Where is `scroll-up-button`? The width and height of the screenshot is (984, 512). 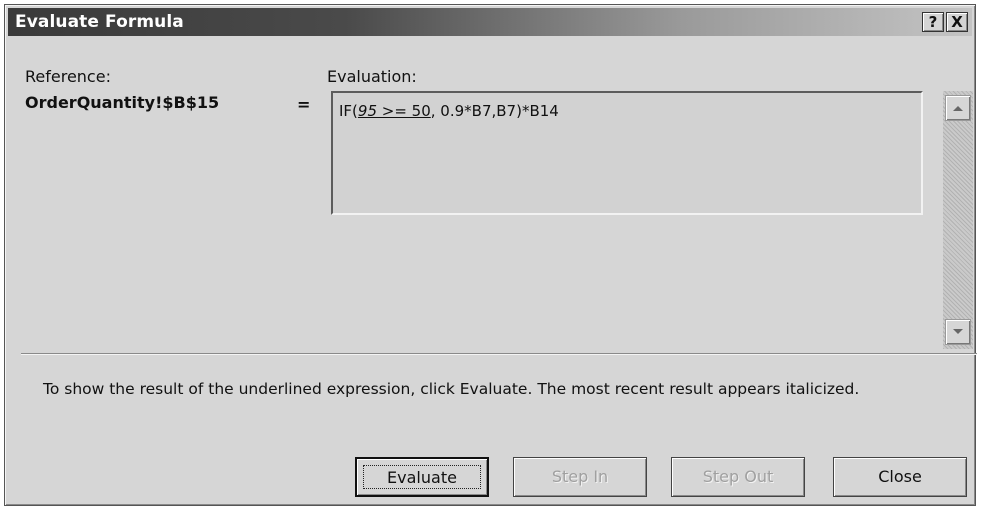 scroll-up-button is located at coordinates (958, 108).